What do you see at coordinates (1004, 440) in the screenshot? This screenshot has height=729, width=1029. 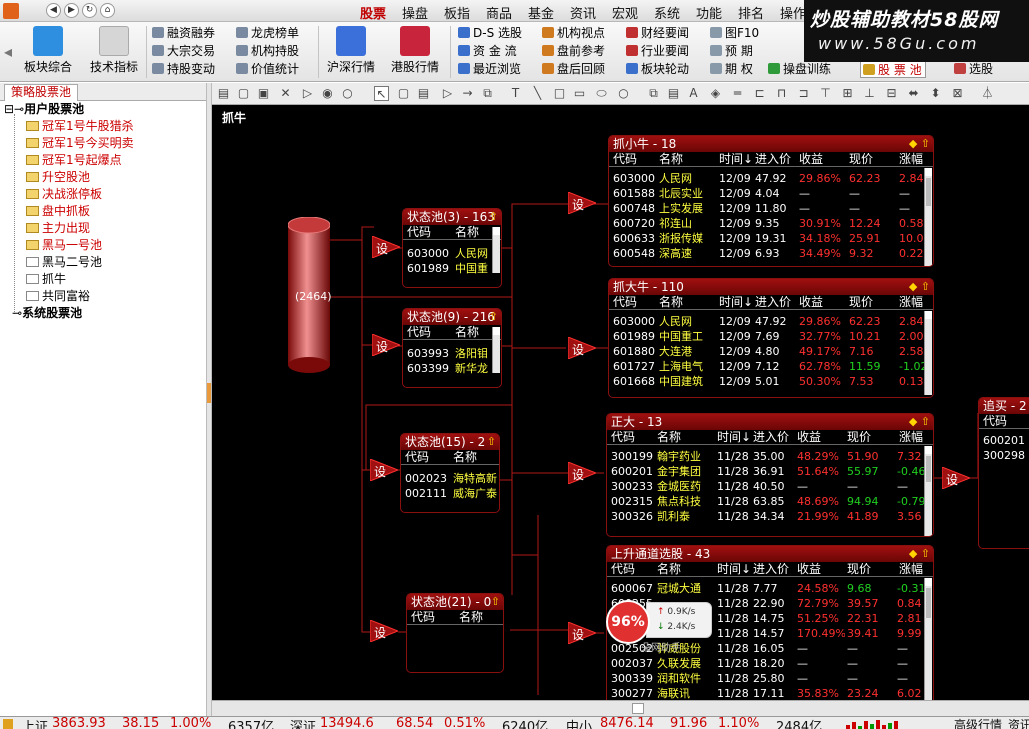 I see `table-row: 600201` at bounding box center [1004, 440].